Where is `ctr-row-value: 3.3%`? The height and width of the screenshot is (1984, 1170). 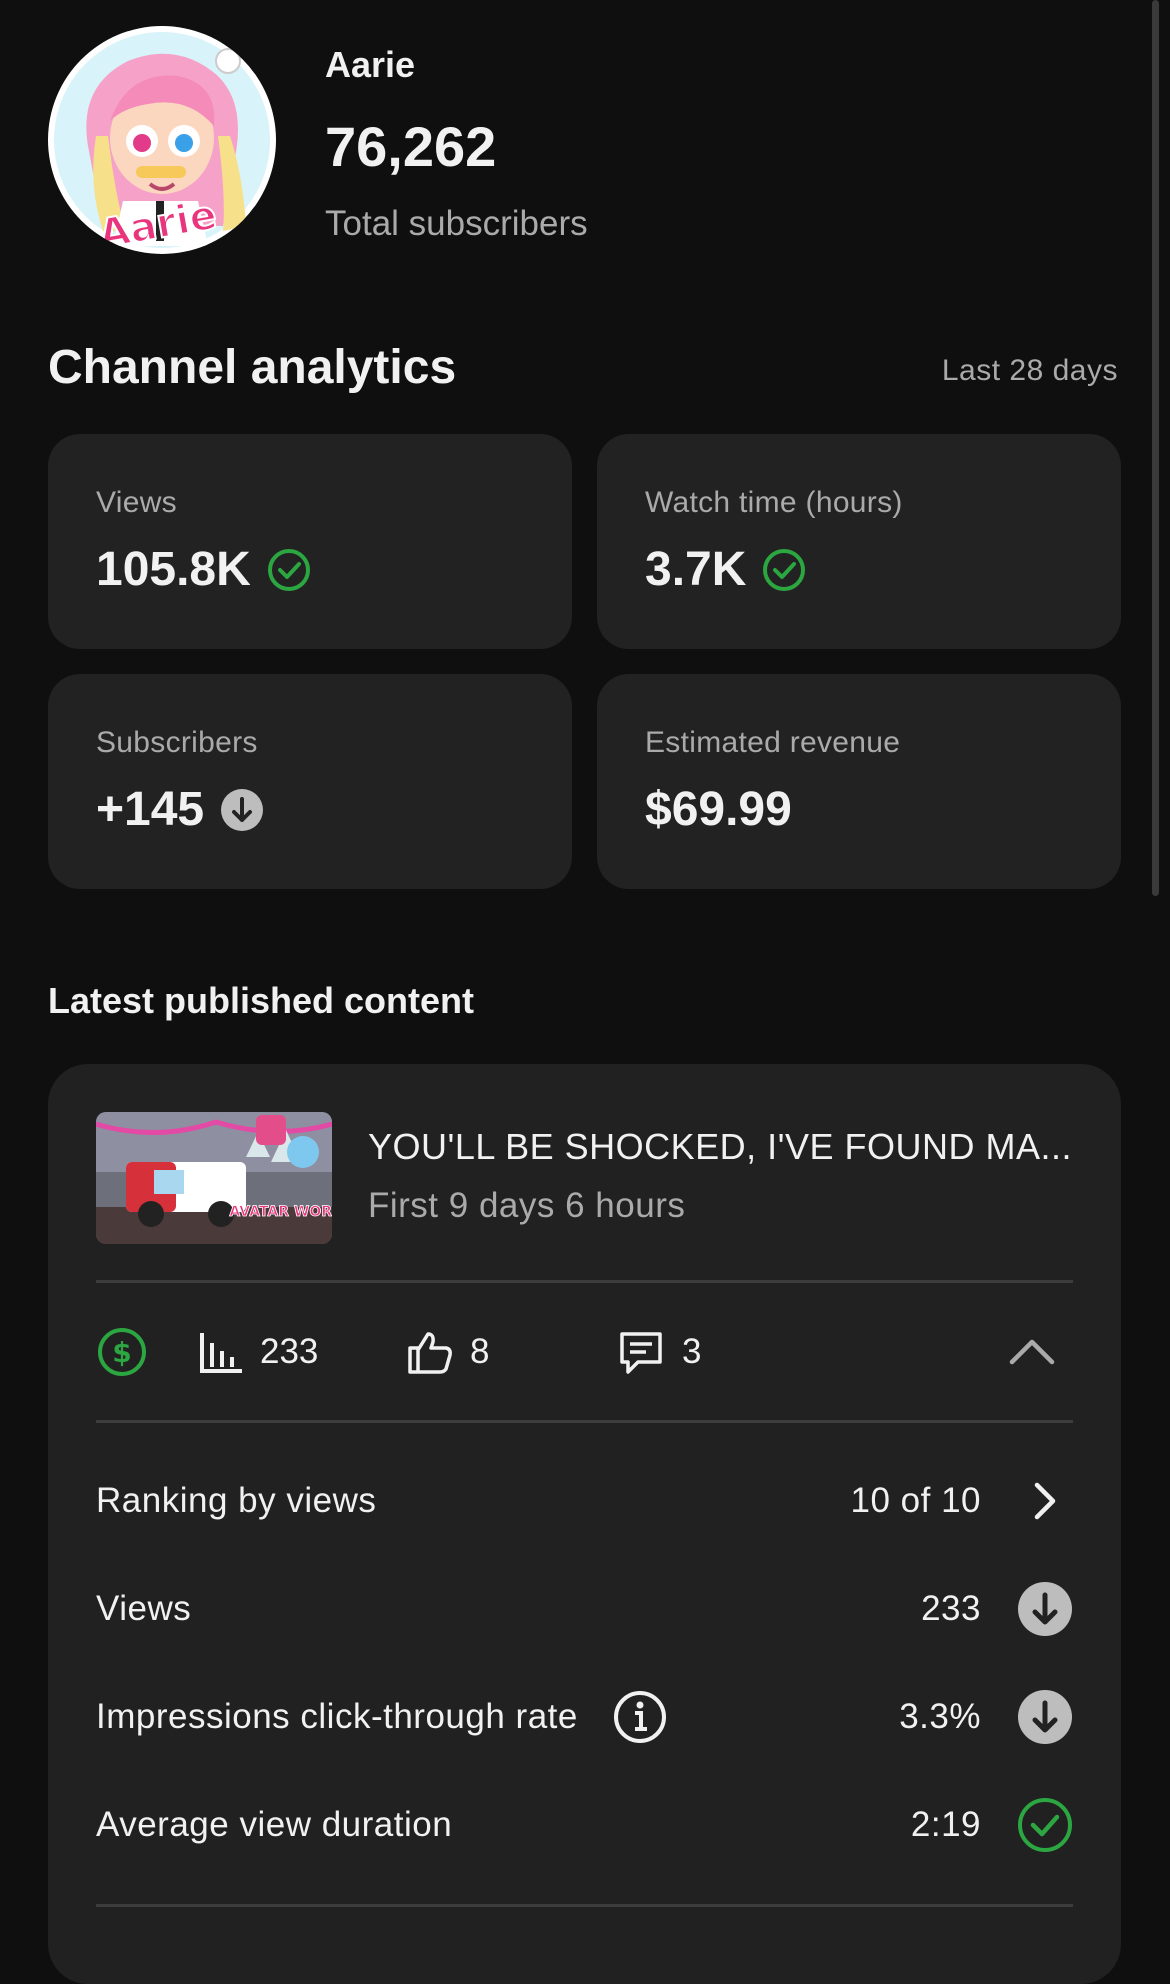
ctr-row-value: 3.3% is located at coordinates (940, 1716).